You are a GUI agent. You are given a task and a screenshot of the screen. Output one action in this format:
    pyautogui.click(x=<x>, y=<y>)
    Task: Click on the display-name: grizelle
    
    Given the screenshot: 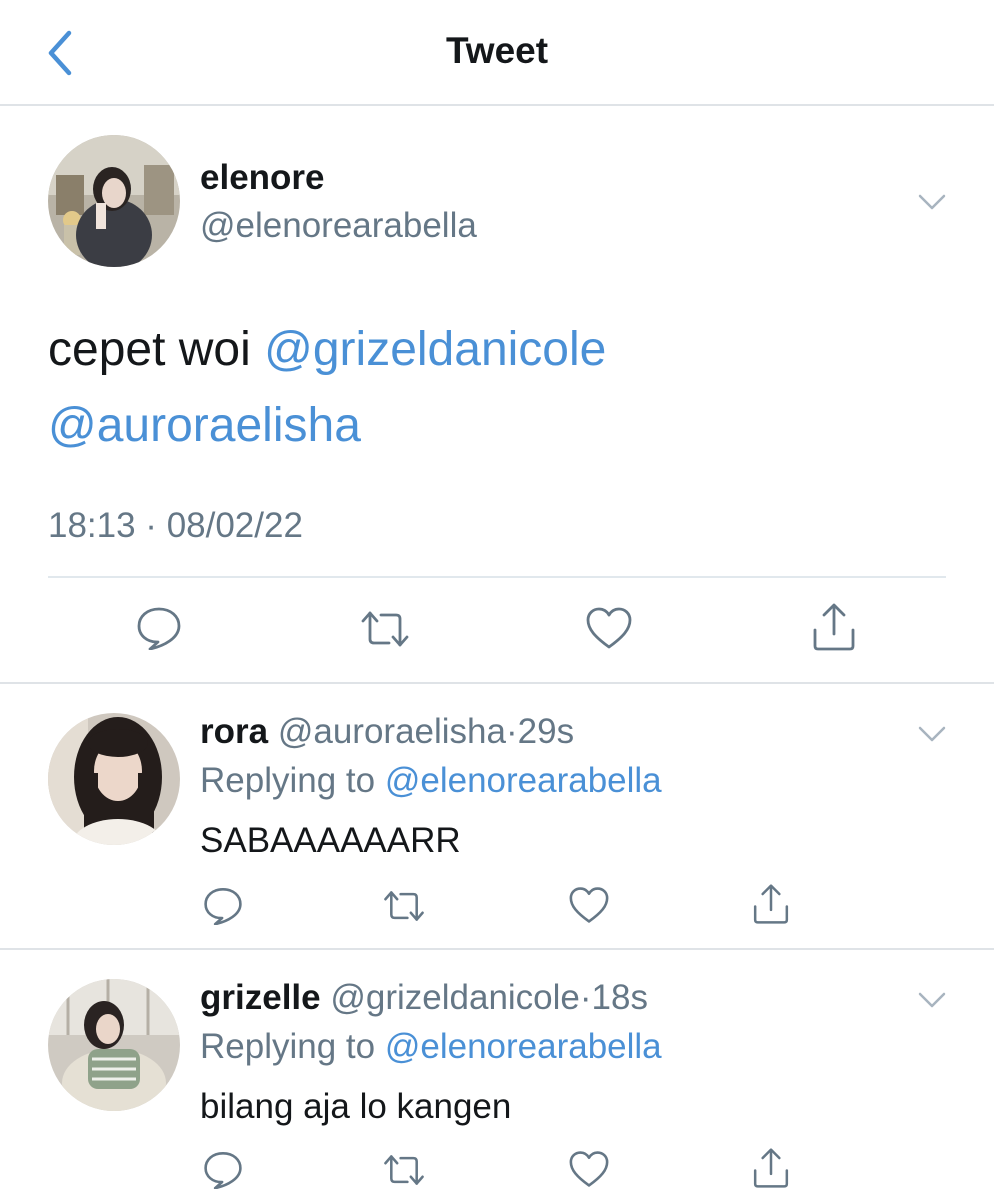 What is the action you would take?
    pyautogui.click(x=260, y=997)
    